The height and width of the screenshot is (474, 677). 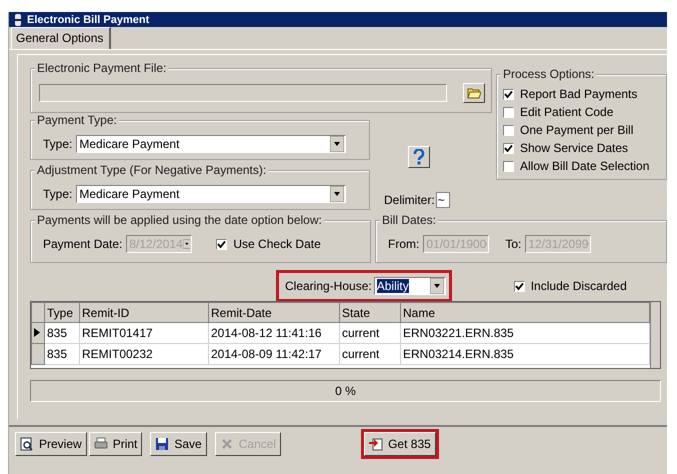 What do you see at coordinates (525, 312) in the screenshot?
I see `column-header: Name` at bounding box center [525, 312].